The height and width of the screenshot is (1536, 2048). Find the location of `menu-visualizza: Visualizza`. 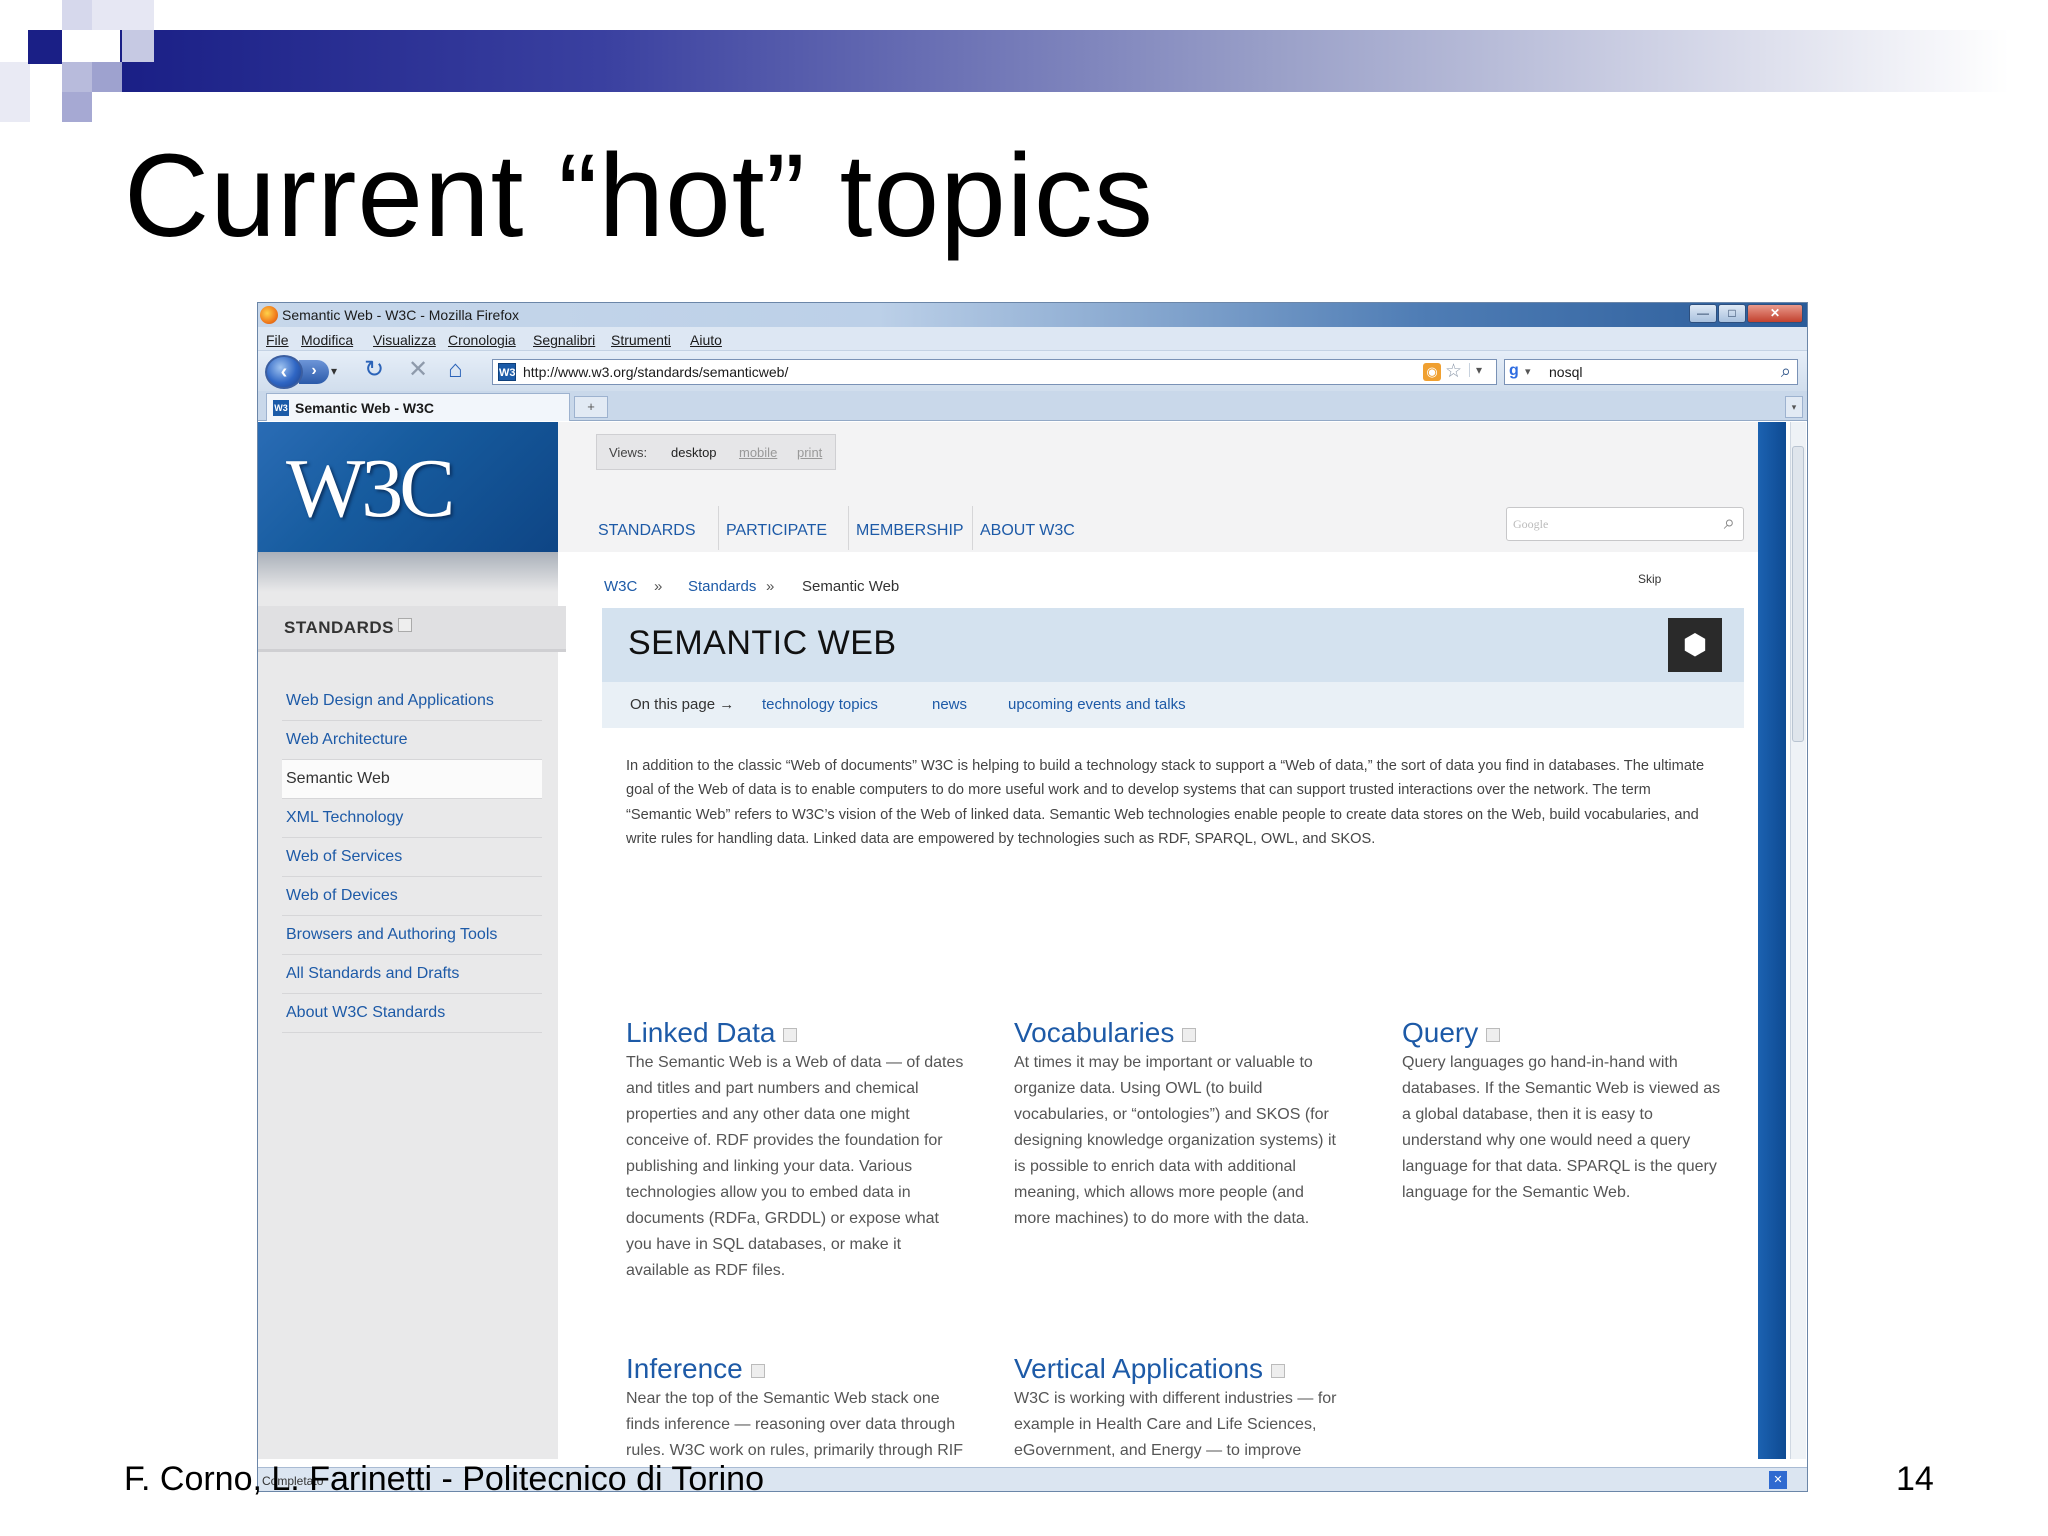

menu-visualizza: Visualizza is located at coordinates (404, 340).